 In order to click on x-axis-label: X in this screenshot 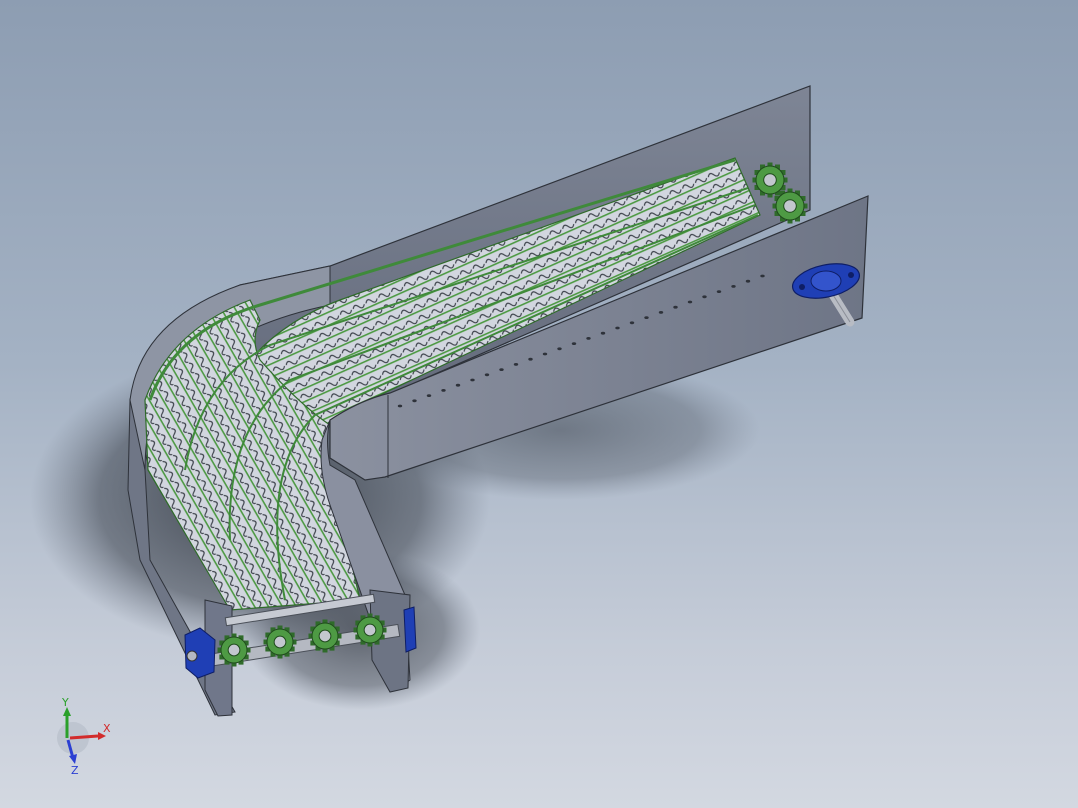, I will do `click(107, 728)`.